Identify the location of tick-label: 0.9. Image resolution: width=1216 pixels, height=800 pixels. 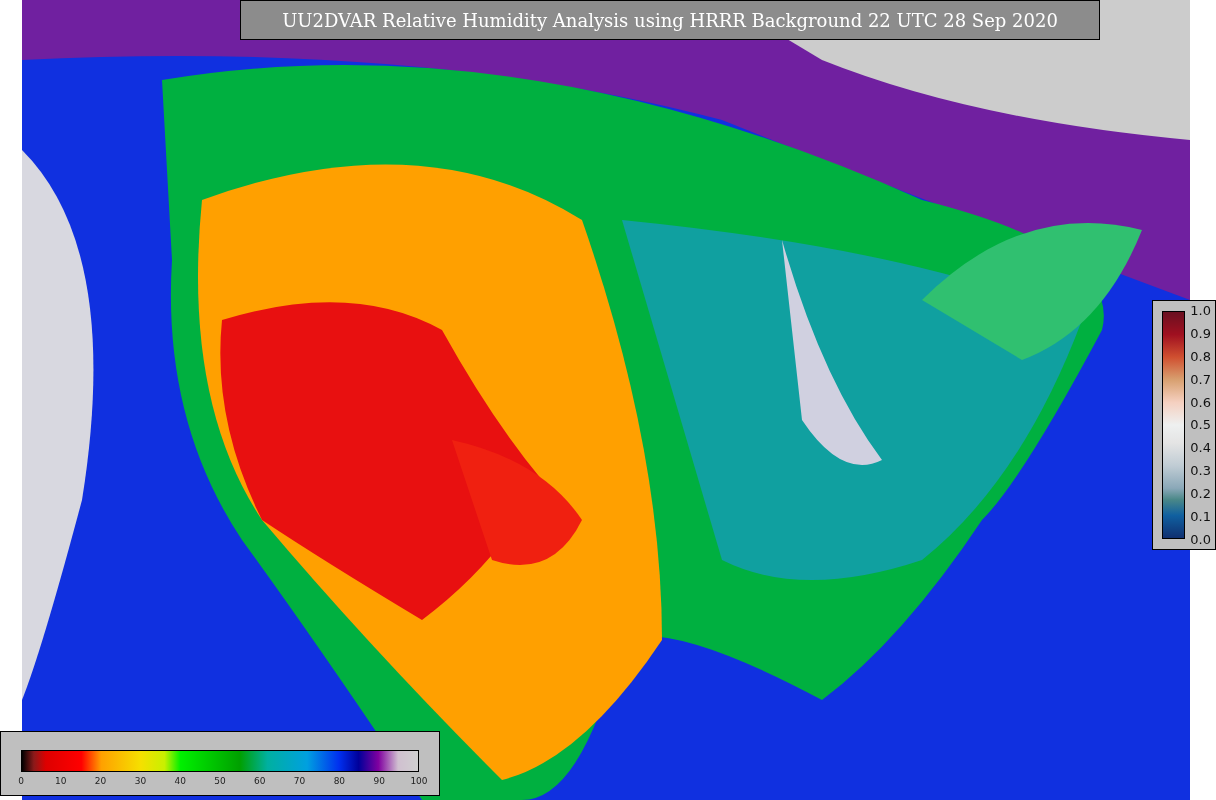
(1200, 333).